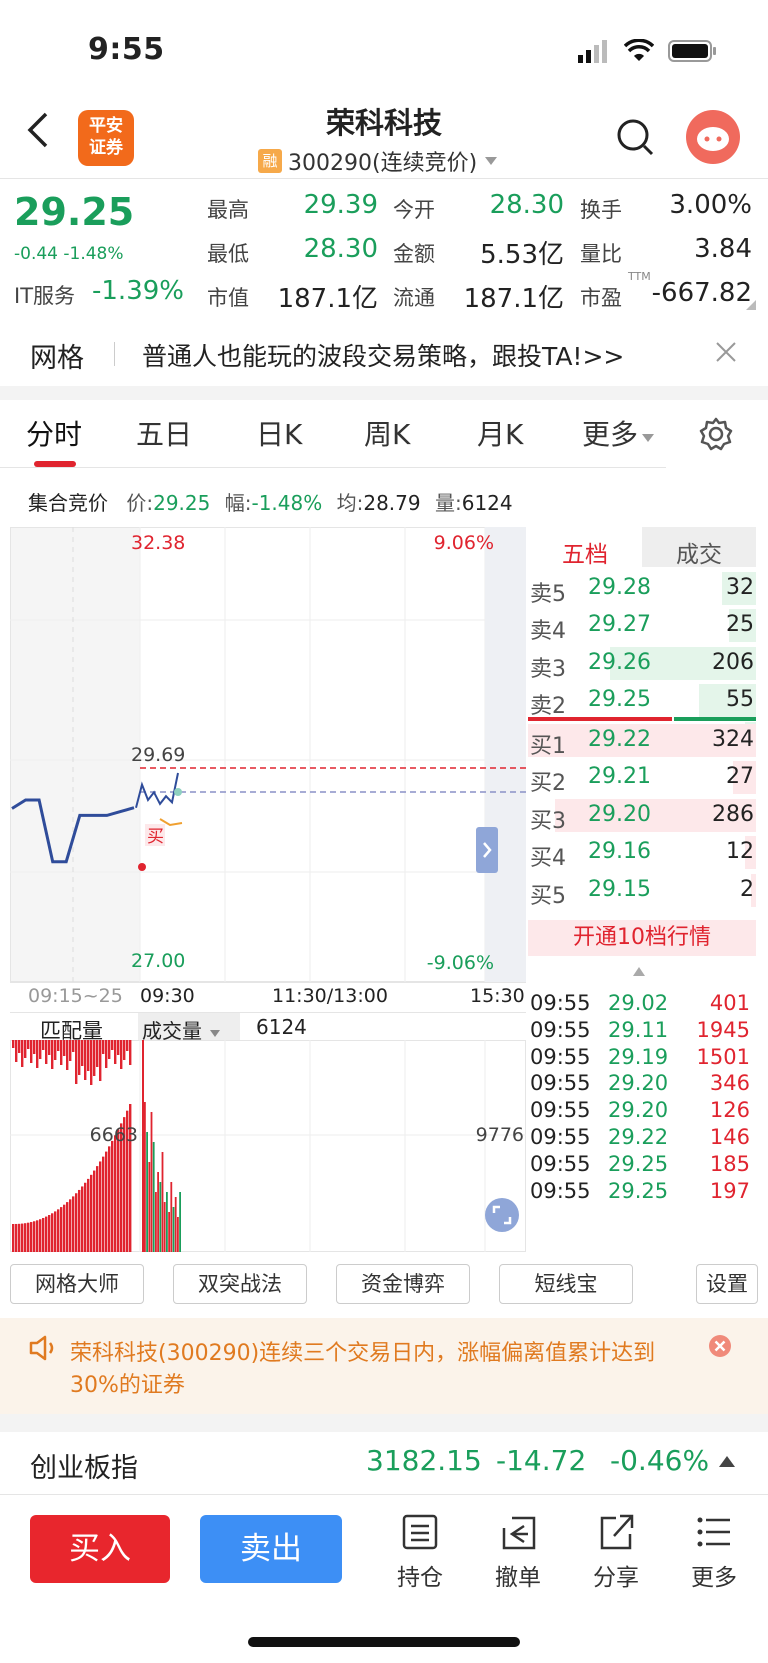  Describe the element at coordinates (713, 1532) in the screenshot. I see `menu-icon` at that location.